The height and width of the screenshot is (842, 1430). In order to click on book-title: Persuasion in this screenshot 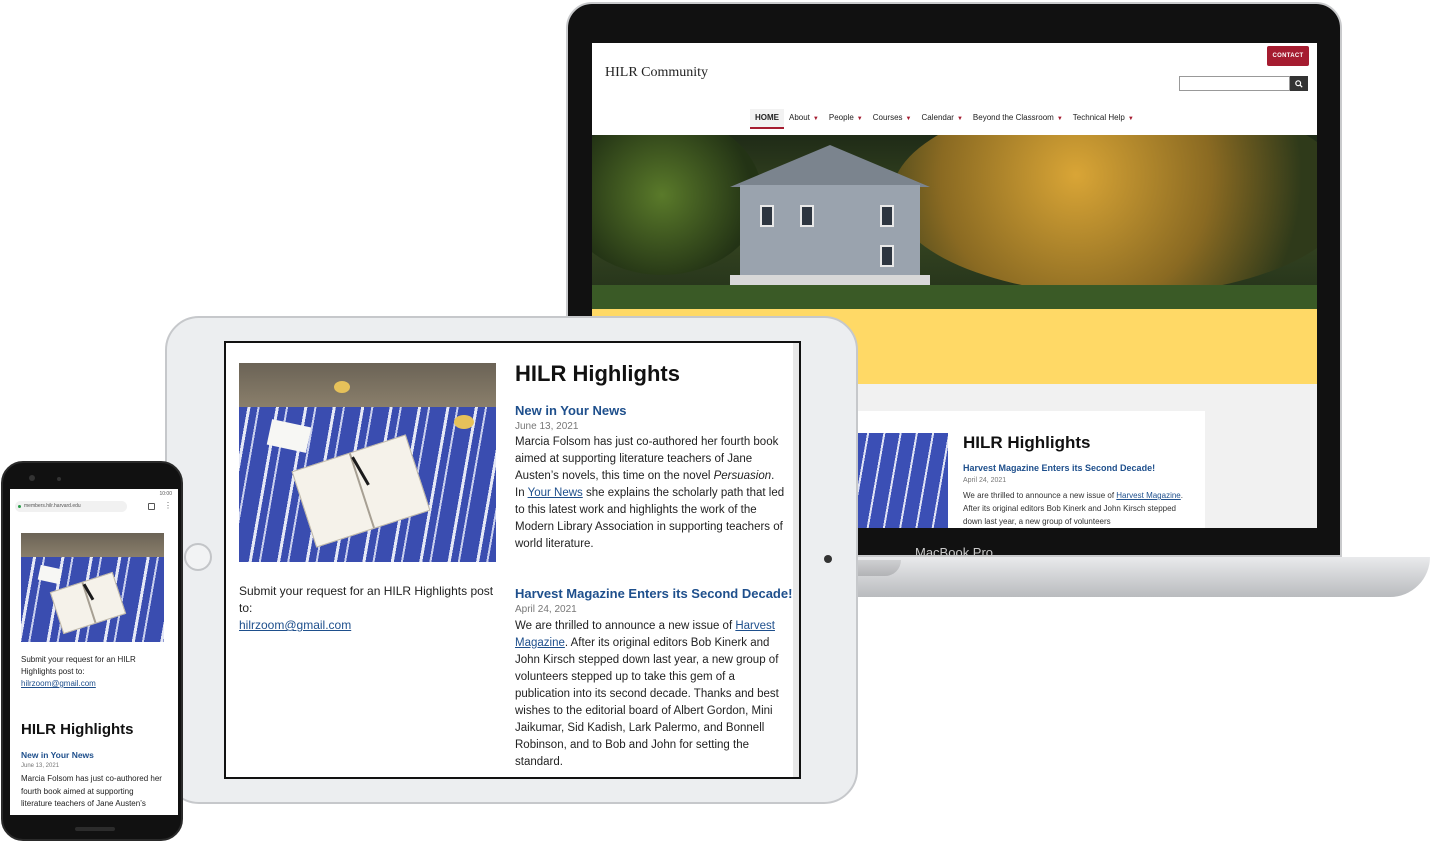, I will do `click(742, 476)`.